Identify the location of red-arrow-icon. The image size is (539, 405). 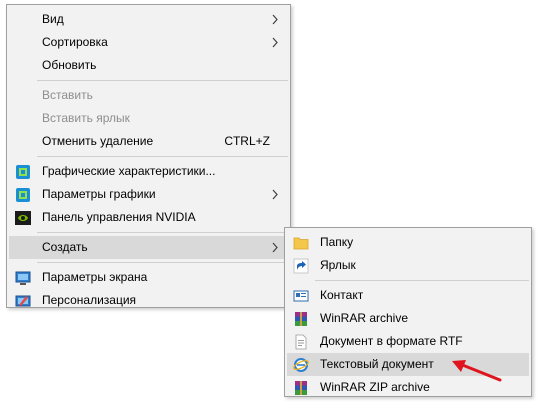
(477, 371).